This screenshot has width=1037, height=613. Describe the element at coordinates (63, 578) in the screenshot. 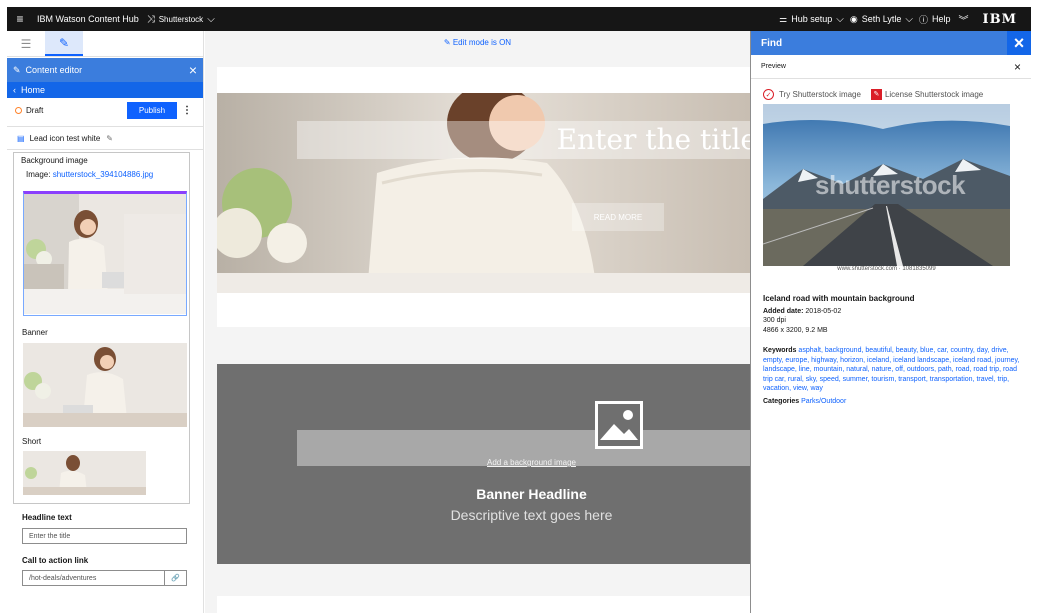

I see `cta-link-value: /hot-deals/adventures` at that location.